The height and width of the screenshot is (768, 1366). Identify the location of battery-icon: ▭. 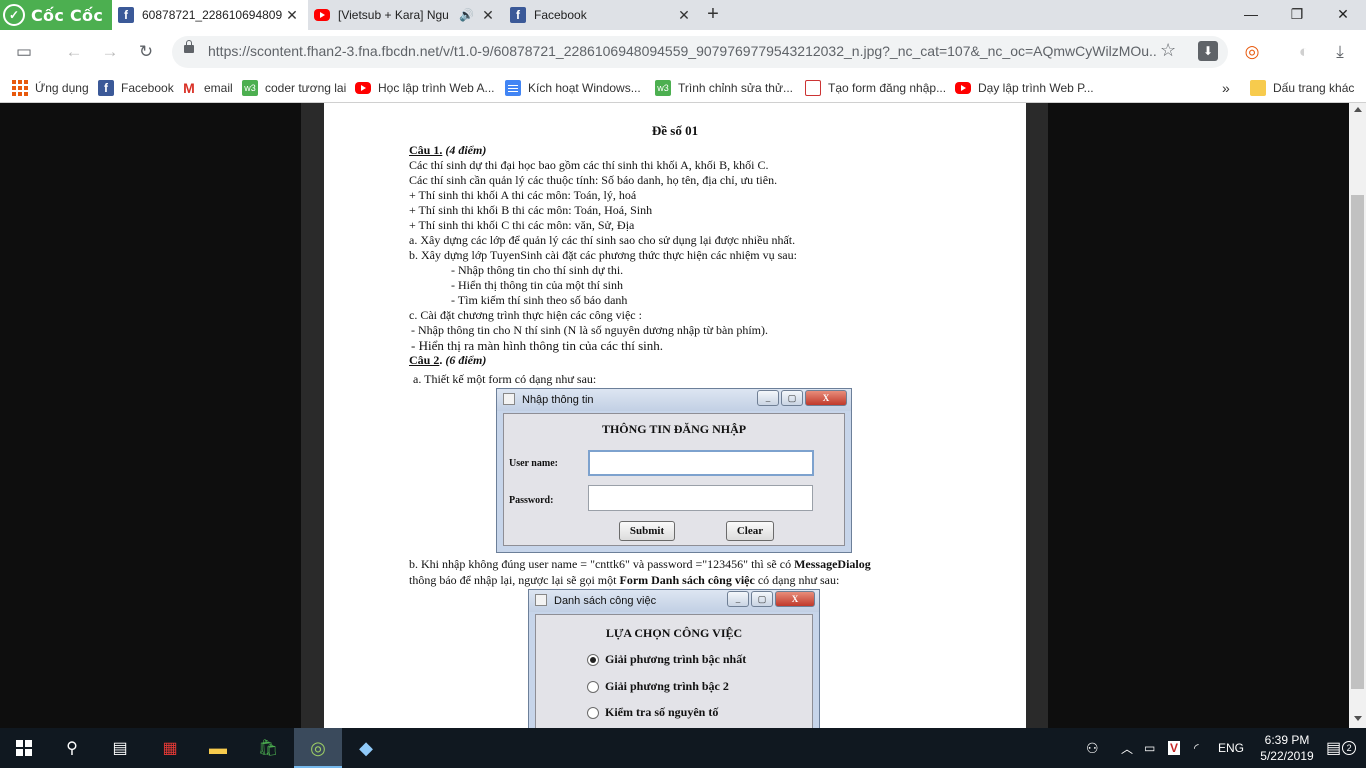
(1149, 748).